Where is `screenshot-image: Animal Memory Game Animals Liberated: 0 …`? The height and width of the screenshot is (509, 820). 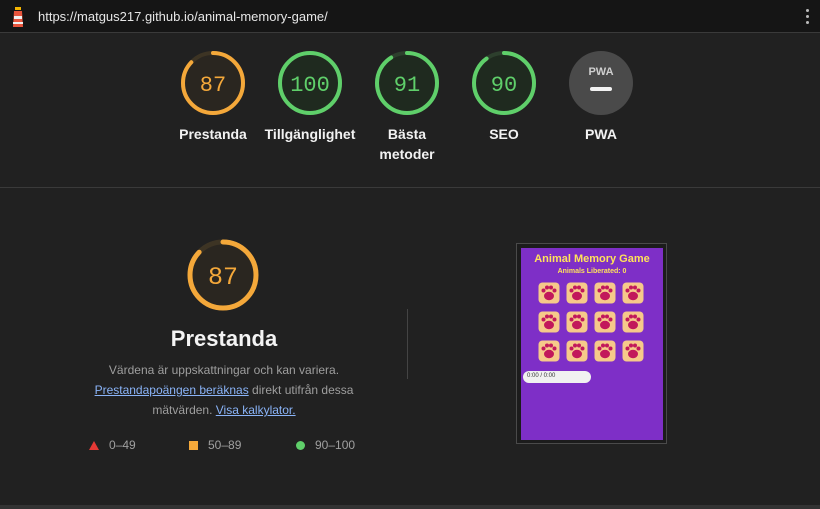 screenshot-image: Animal Memory Game Animals Liberated: 0 … is located at coordinates (592, 344).